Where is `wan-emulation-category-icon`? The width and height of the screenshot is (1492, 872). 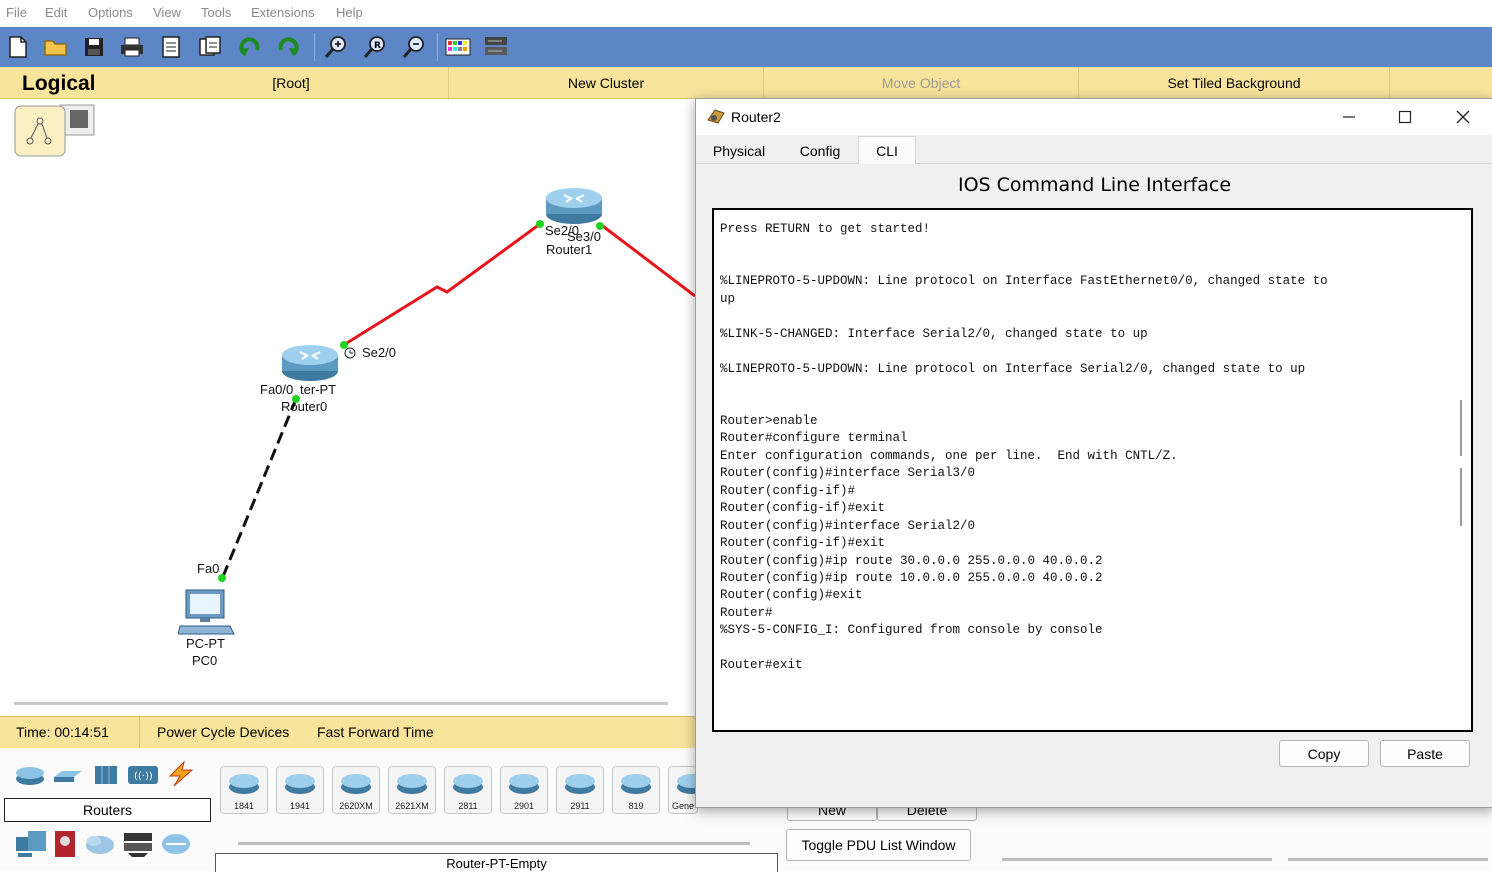
wan-emulation-category-icon is located at coordinates (100, 844).